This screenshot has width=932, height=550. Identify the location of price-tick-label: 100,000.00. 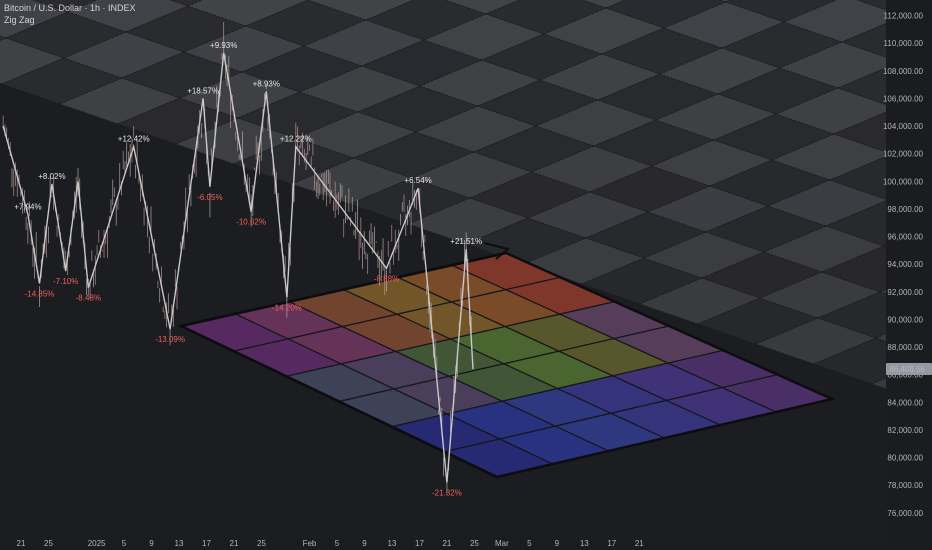
(903, 181).